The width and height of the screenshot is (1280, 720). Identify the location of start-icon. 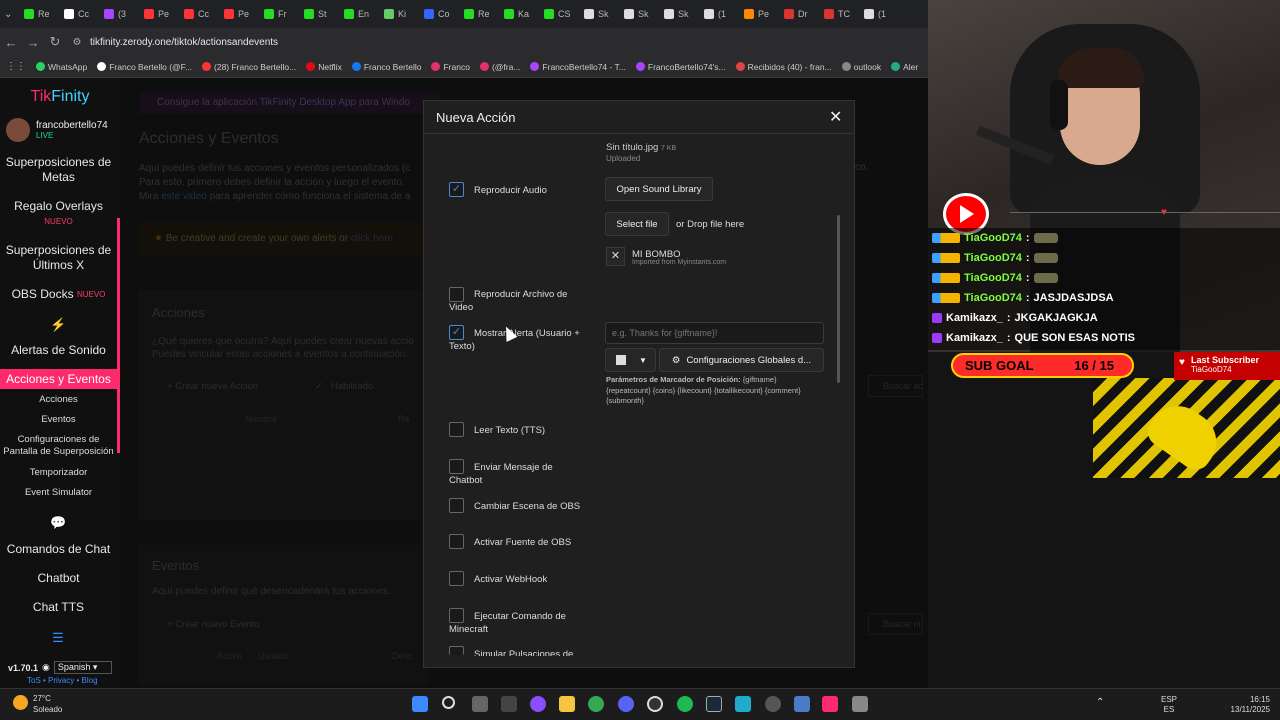
(420, 704).